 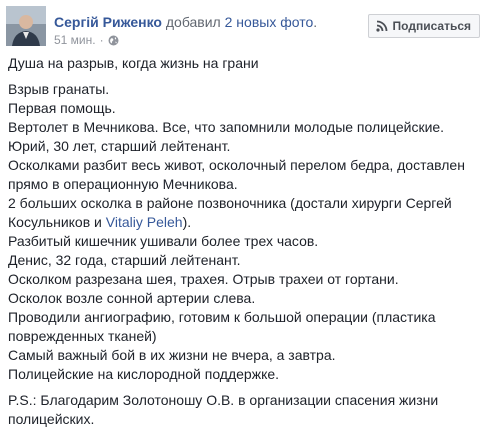 I want to click on action-prefix: добавил, so click(x=193, y=22).